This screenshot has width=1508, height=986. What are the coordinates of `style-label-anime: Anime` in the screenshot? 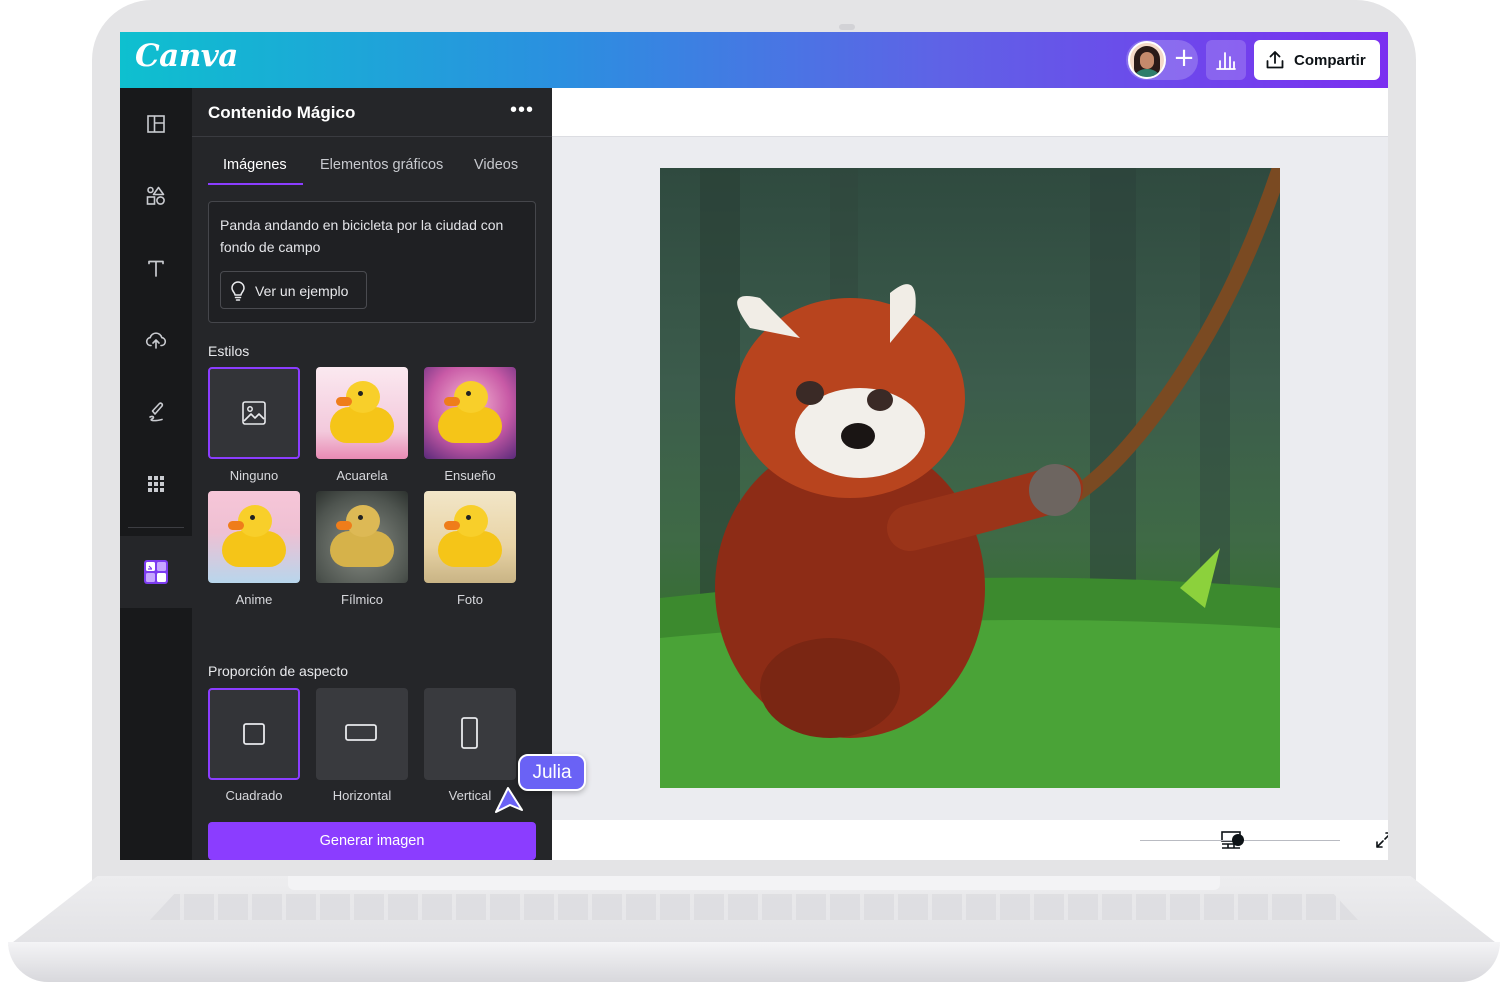 It's located at (254, 599).